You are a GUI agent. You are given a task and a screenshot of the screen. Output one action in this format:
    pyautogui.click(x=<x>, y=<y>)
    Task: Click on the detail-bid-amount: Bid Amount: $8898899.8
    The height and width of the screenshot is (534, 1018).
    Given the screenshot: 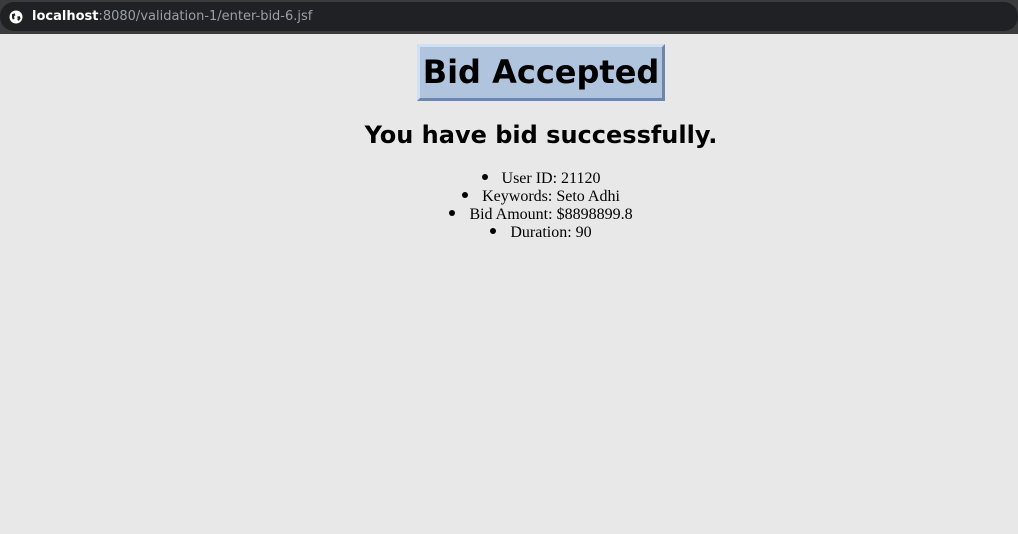 What is the action you would take?
    pyautogui.click(x=551, y=214)
    